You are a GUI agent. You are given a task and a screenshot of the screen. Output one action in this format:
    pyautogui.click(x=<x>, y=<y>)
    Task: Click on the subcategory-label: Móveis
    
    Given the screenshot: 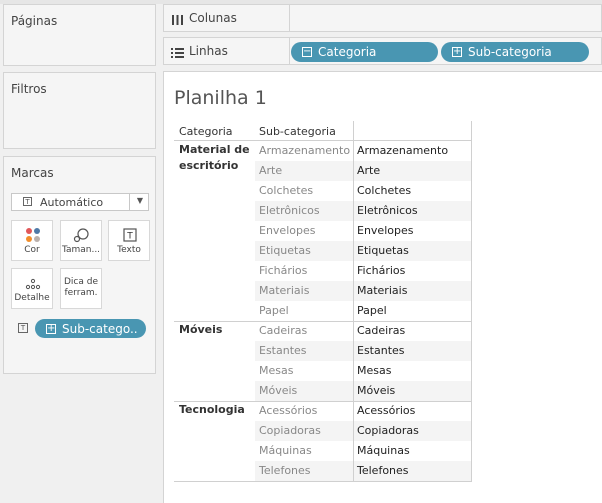 What is the action you would take?
    pyautogui.click(x=278, y=390)
    